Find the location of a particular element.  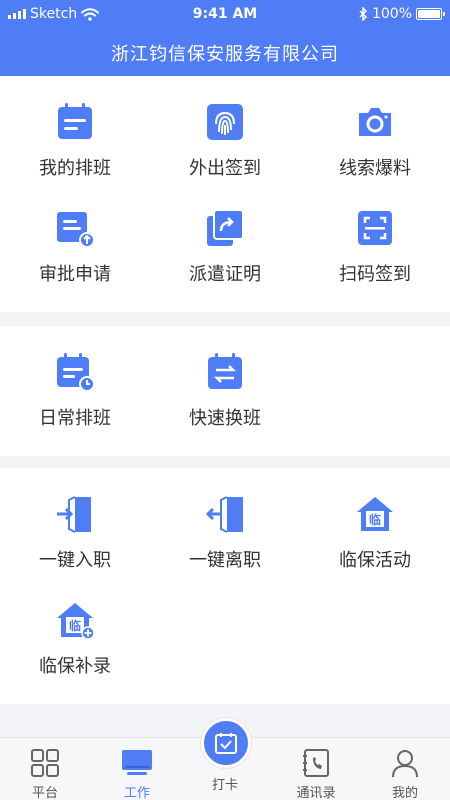

grid-item-label: 外出签到 is located at coordinates (225, 168).